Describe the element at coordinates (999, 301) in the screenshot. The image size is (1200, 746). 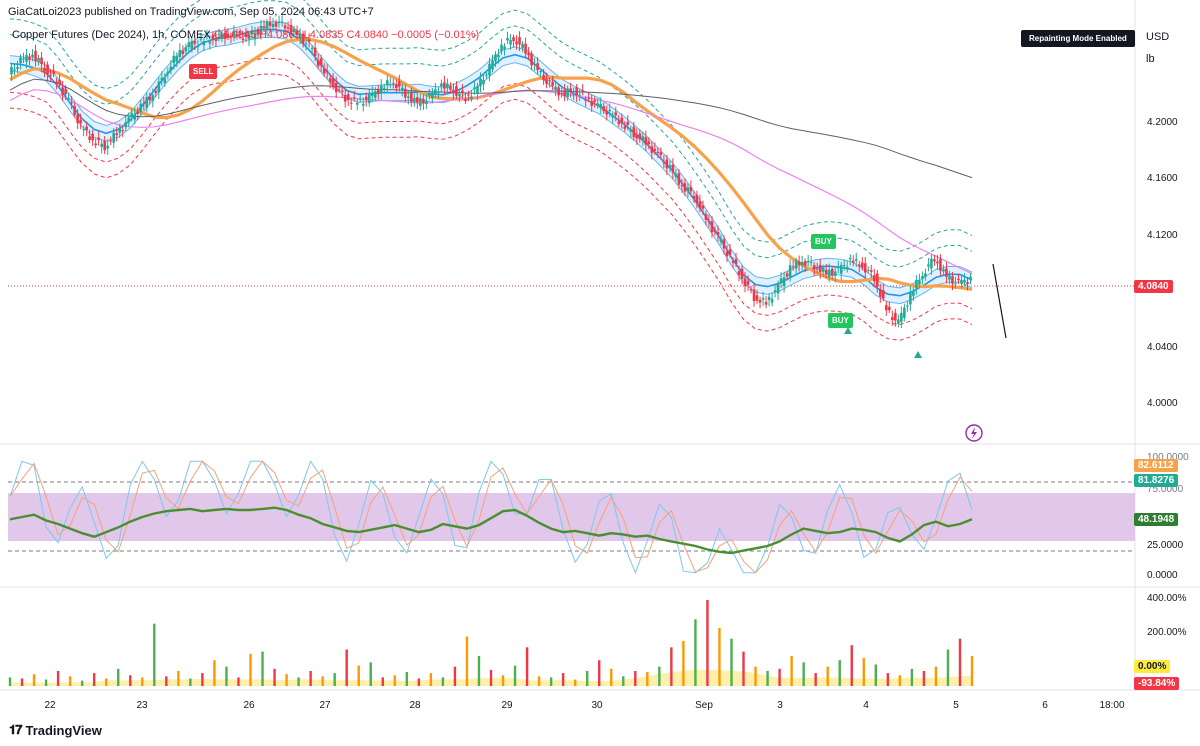
I see `projection-line` at that location.